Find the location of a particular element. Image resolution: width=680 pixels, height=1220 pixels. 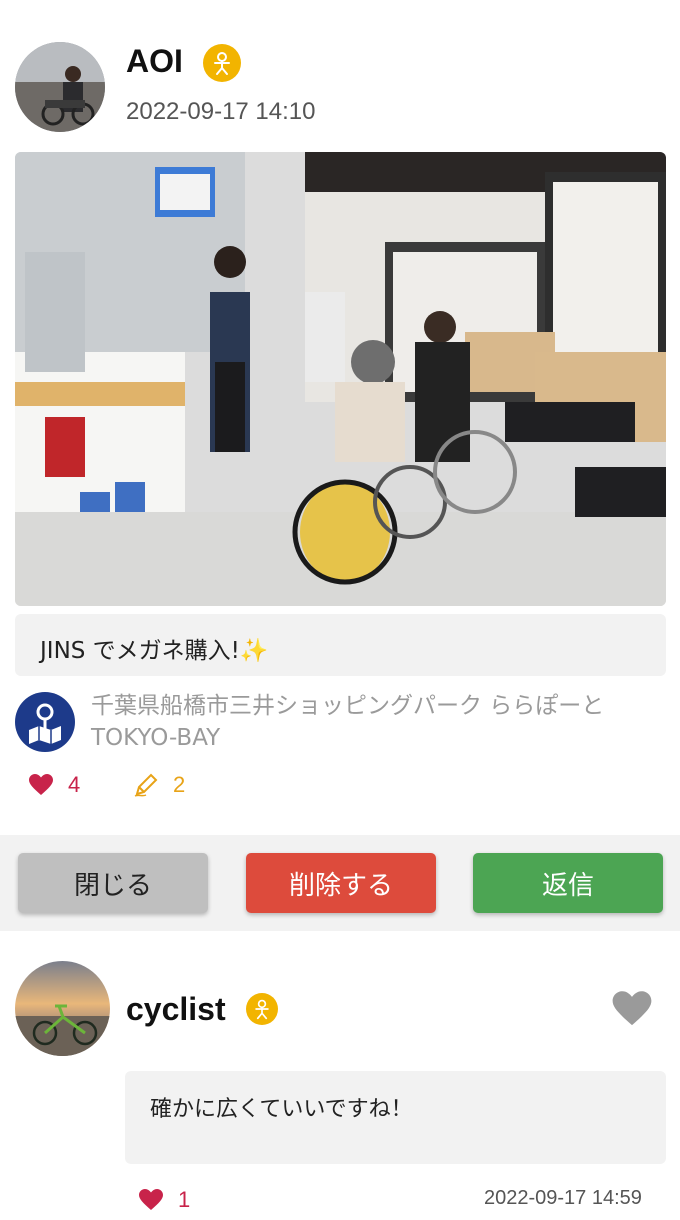

post-comment-stat: 2 is located at coordinates (159, 785).